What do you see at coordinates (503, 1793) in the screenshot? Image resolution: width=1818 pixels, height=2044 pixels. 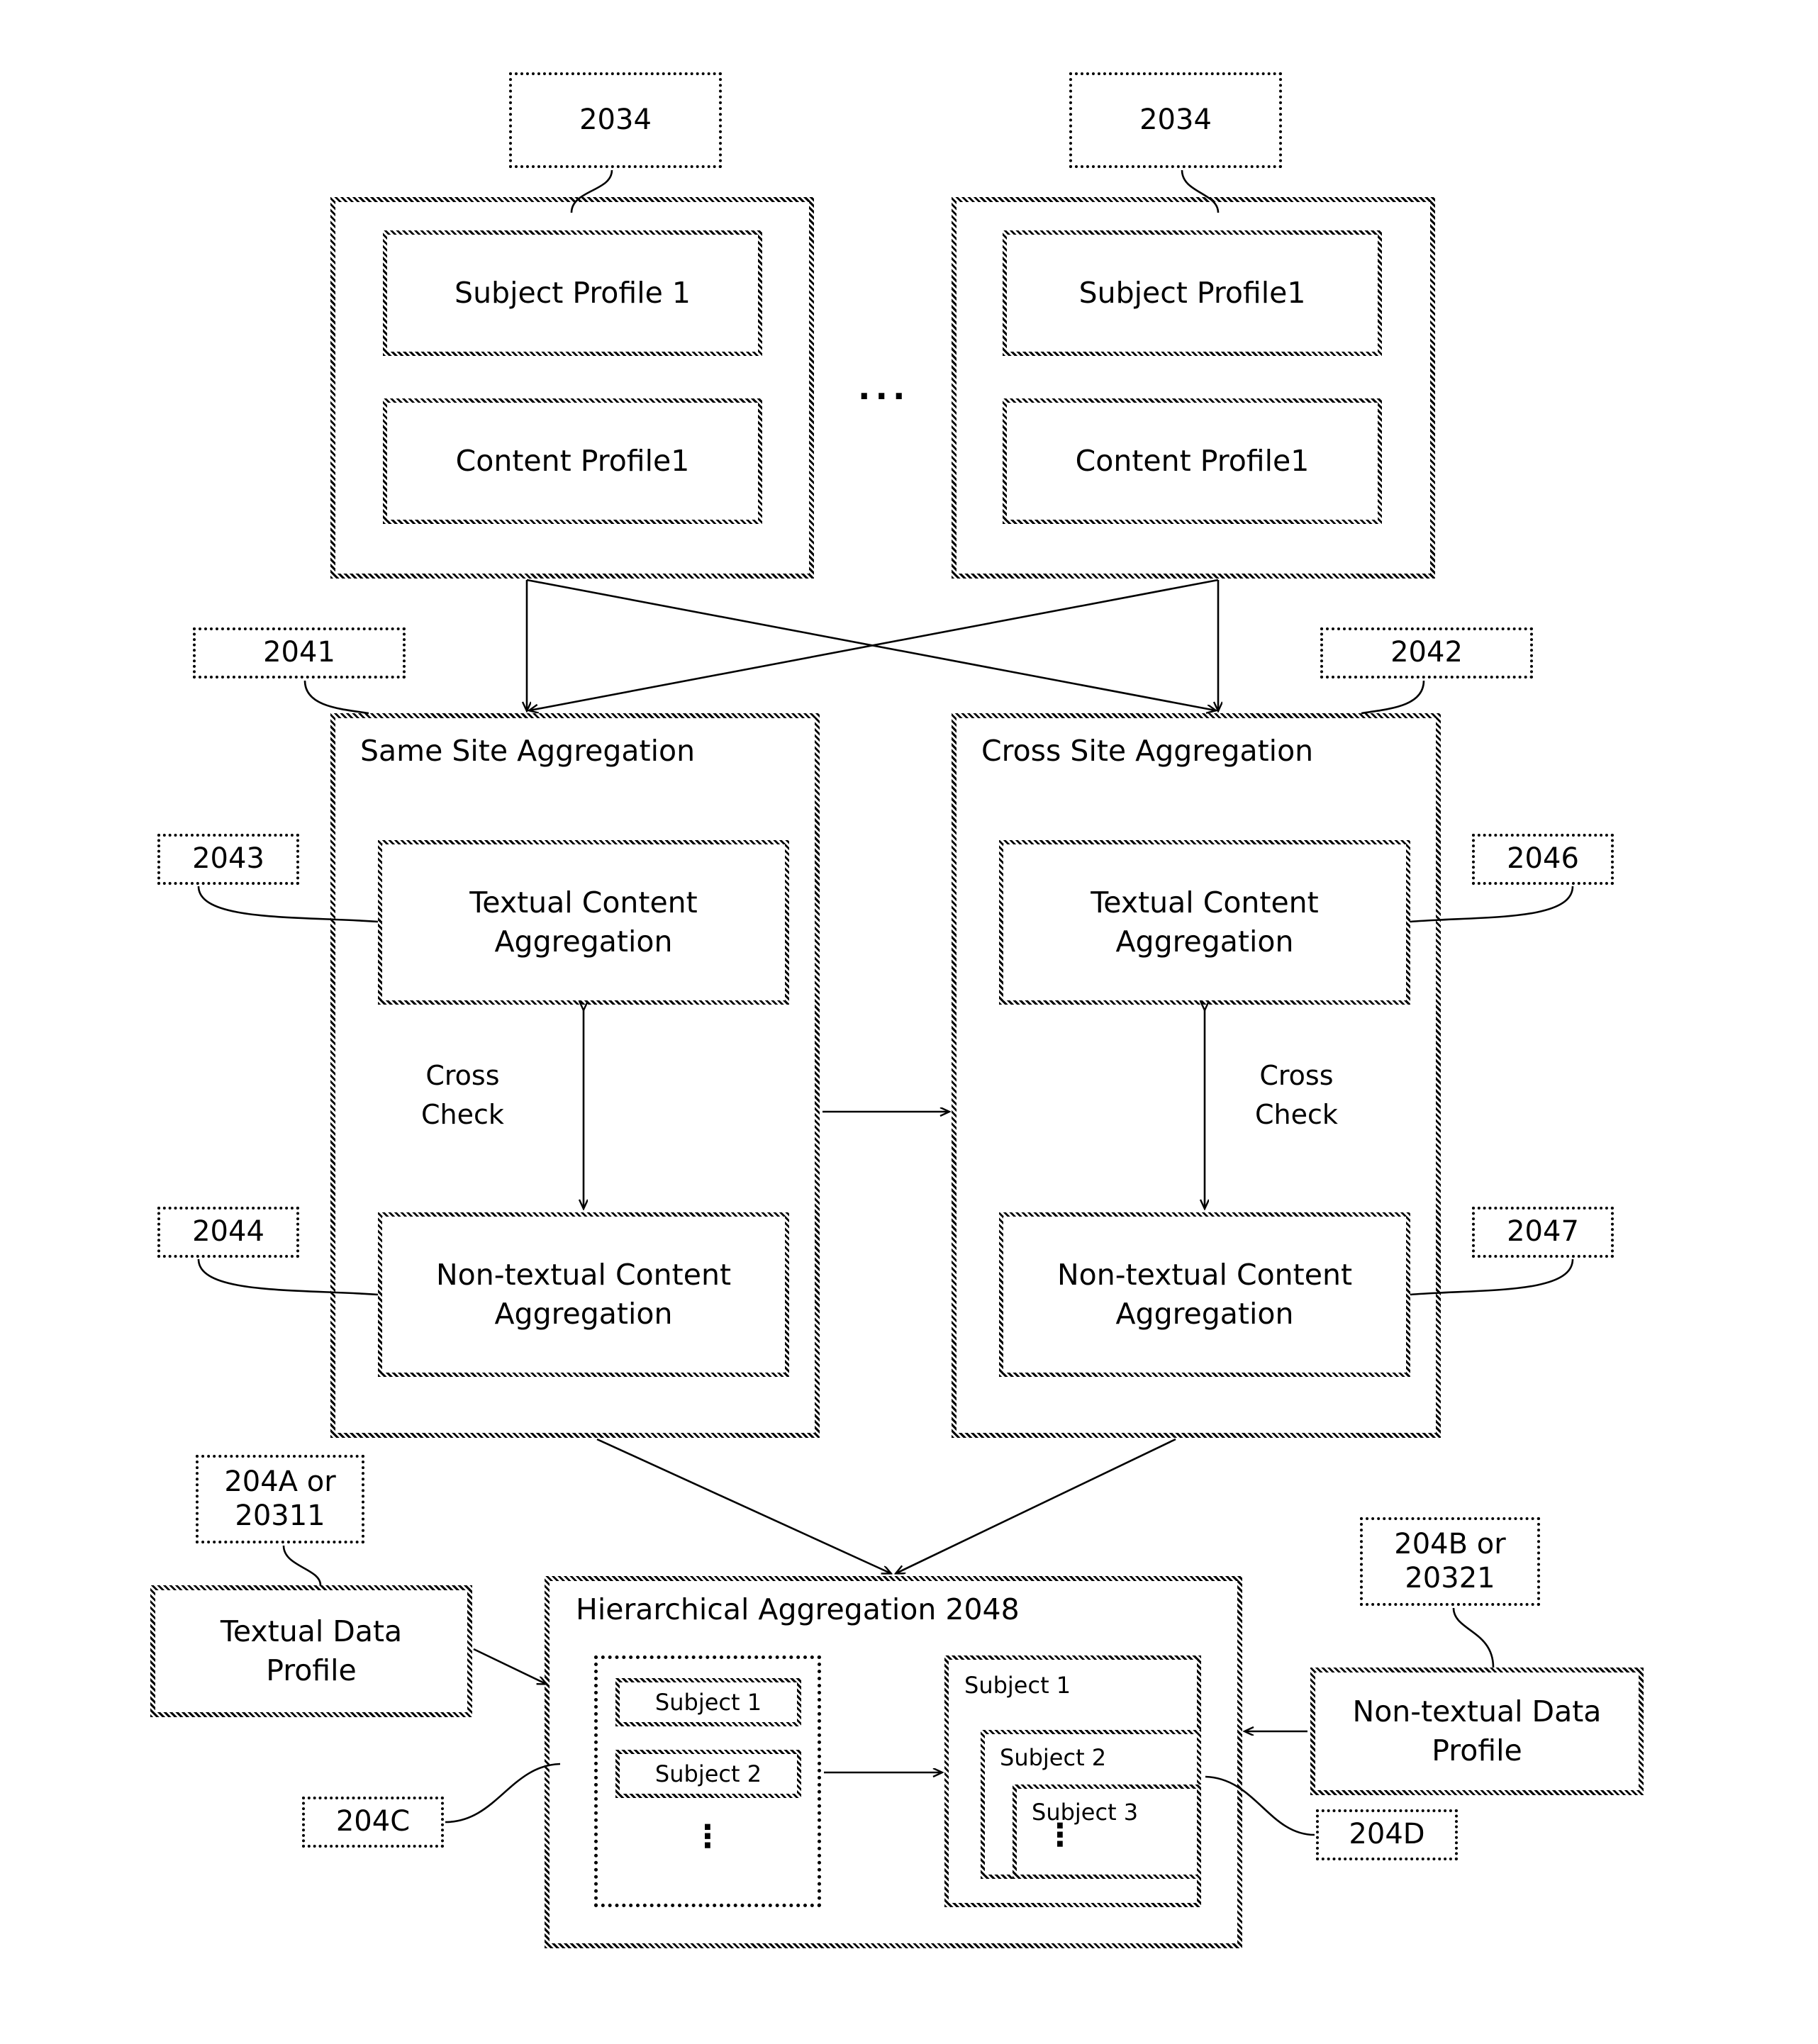 I see `leader-204C` at bounding box center [503, 1793].